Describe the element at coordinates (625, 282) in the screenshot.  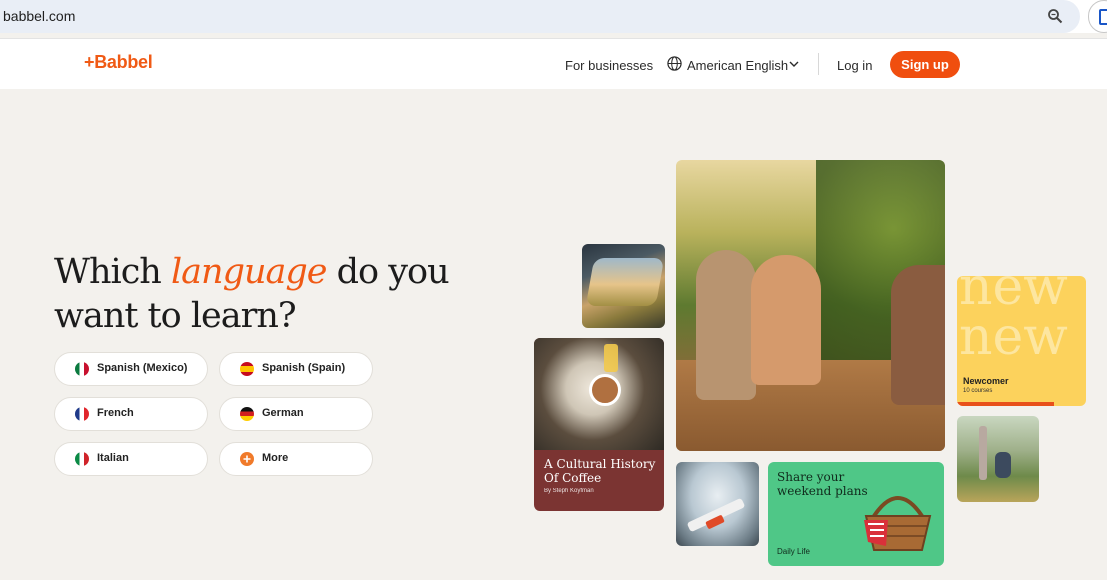
I see `window-view` at that location.